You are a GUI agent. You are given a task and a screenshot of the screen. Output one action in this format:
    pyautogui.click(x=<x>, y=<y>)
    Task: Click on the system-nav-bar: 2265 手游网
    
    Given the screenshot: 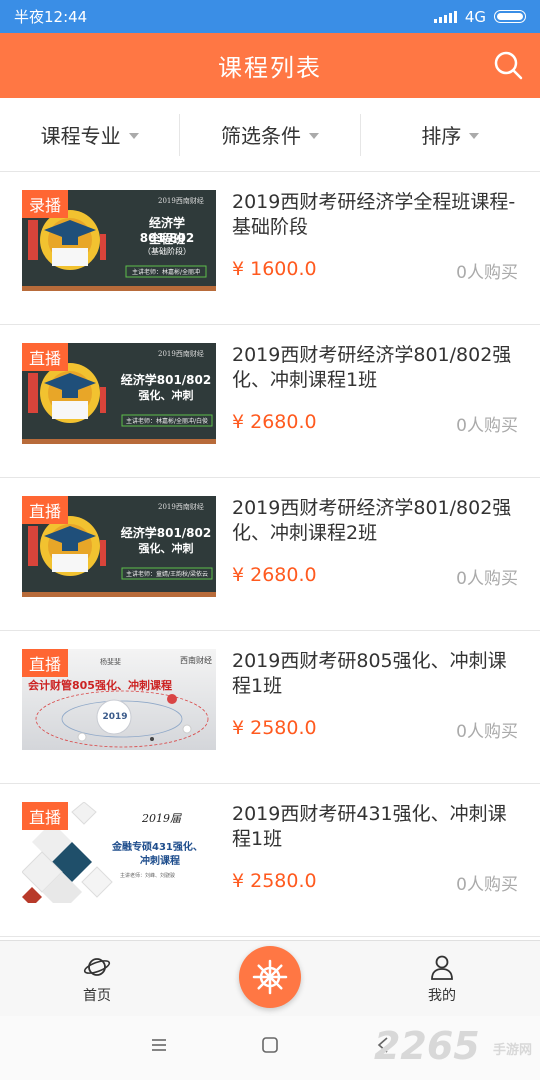 What is the action you would take?
    pyautogui.click(x=270, y=1048)
    